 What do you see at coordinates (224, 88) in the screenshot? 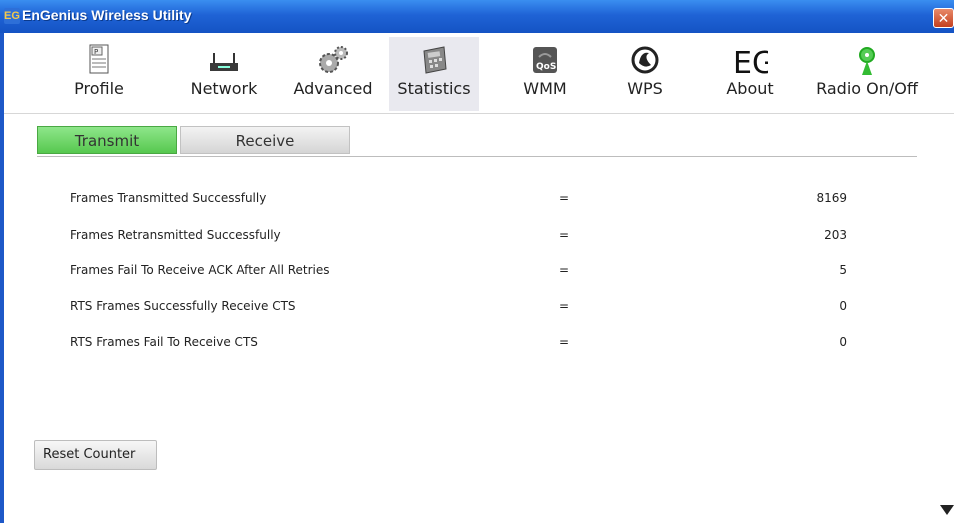
I see `toolbar-label: Network` at bounding box center [224, 88].